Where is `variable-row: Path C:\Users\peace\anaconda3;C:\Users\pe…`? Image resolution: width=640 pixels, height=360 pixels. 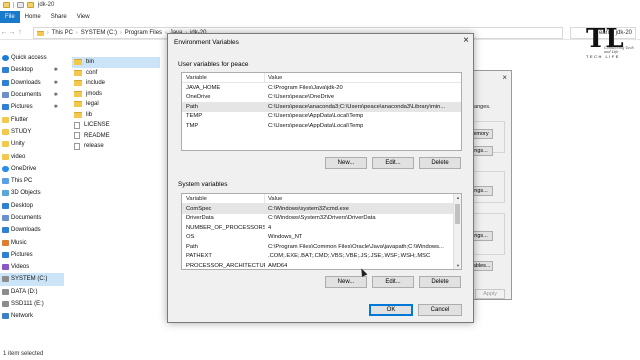 variable-row: Path C:\Users\peace\anaconda3;C:\Users\pe… is located at coordinates (321, 107).